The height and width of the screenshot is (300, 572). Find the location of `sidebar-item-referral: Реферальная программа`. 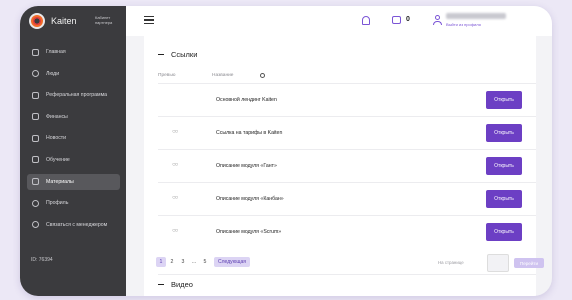

sidebar-item-referral: Реферальная программа is located at coordinates (73, 95).